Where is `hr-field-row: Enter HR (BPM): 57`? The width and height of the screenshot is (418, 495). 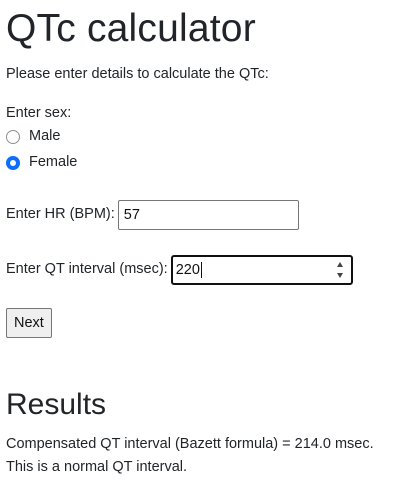 hr-field-row: Enter HR (BPM): 57 is located at coordinates (152, 215).